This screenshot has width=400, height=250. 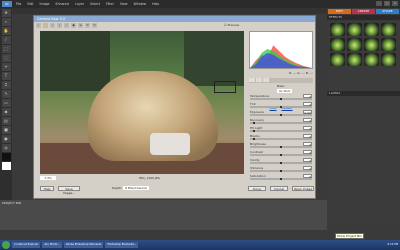 What do you see at coordinates (48, 178) in the screenshot?
I see `zoom-level: 7.4%` at bounding box center [48, 178].